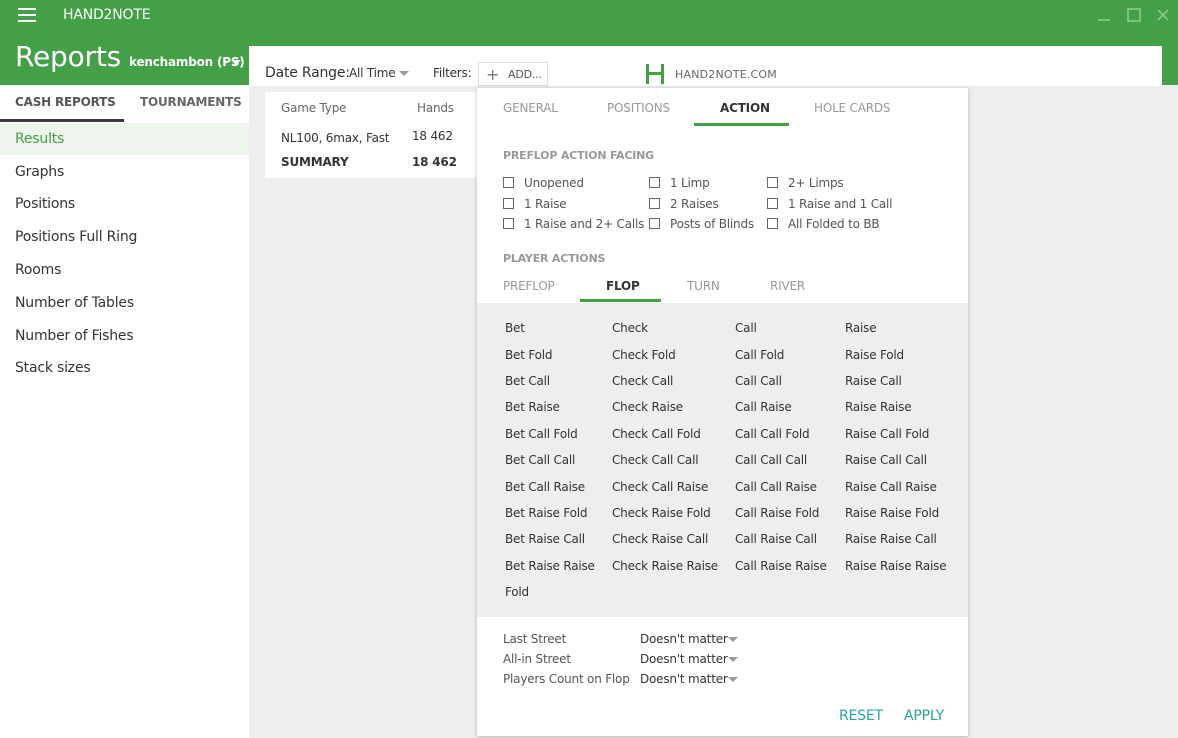 The height and width of the screenshot is (738, 1178). Describe the element at coordinates (684, 639) in the screenshot. I see `last-street-select: Doesn't matter` at that location.